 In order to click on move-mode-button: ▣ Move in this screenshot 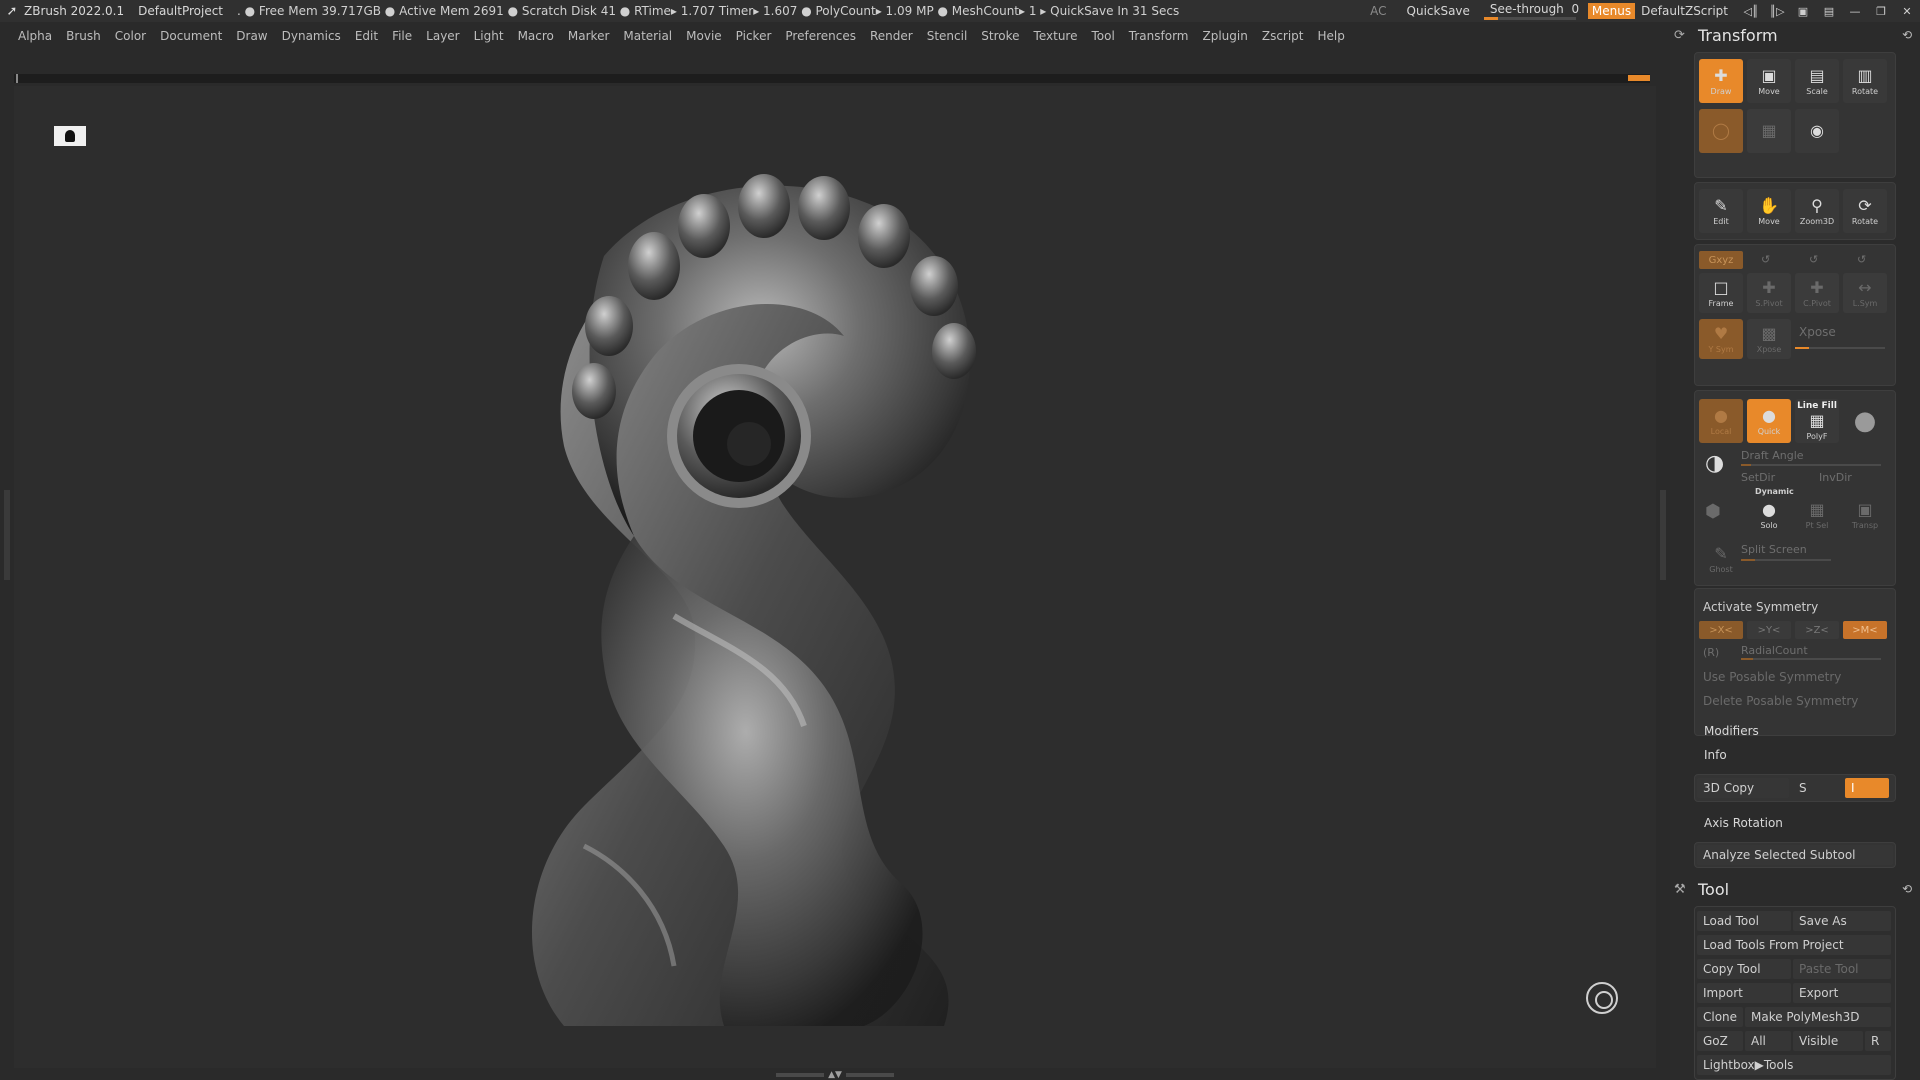, I will do `click(1769, 81)`.